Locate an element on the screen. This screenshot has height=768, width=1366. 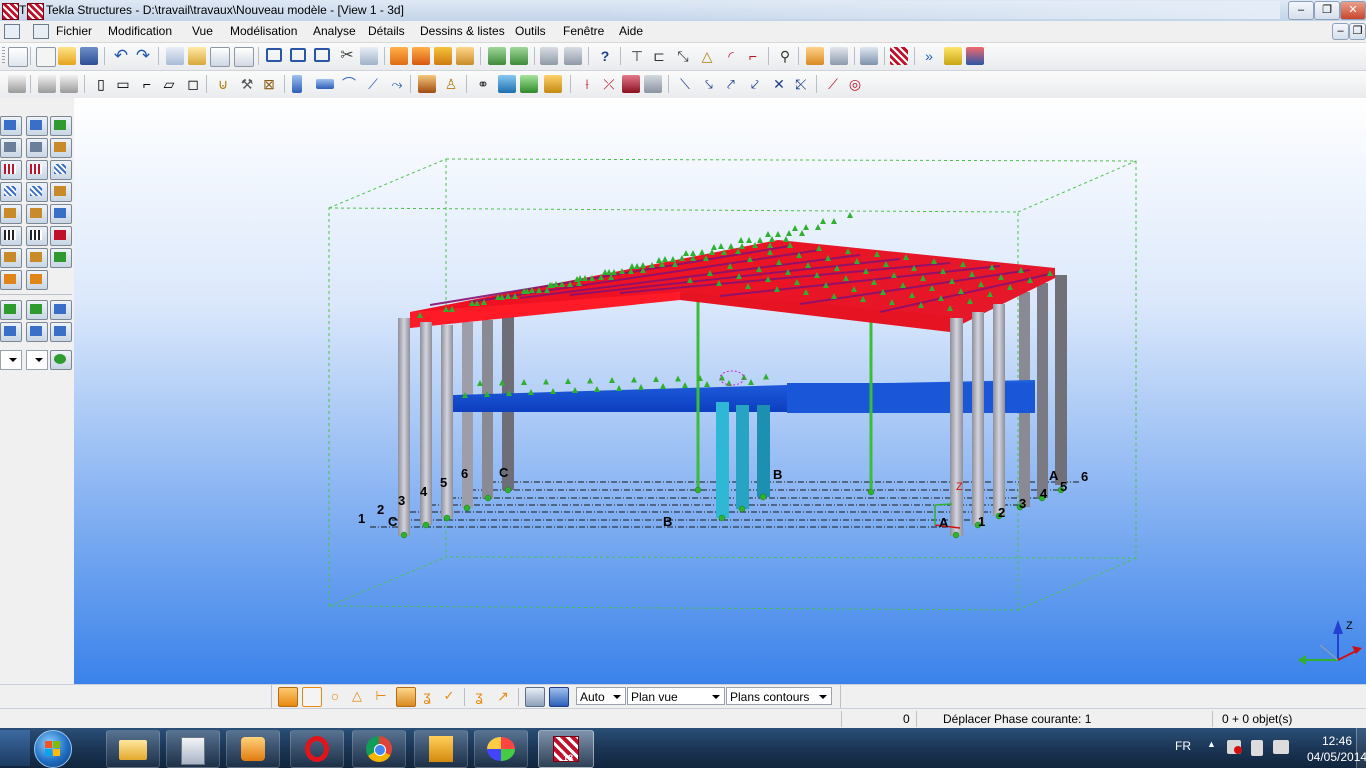
select-grid-lines-icon is located at coordinates (37, 170).